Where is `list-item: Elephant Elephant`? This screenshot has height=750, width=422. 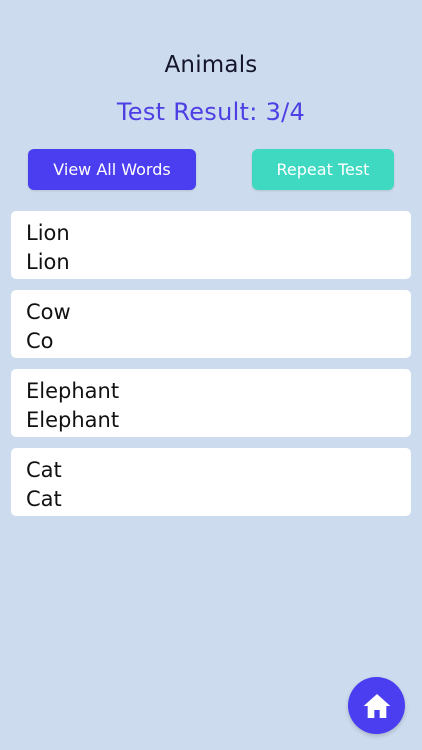
list-item: Elephant Elephant is located at coordinates (211, 403).